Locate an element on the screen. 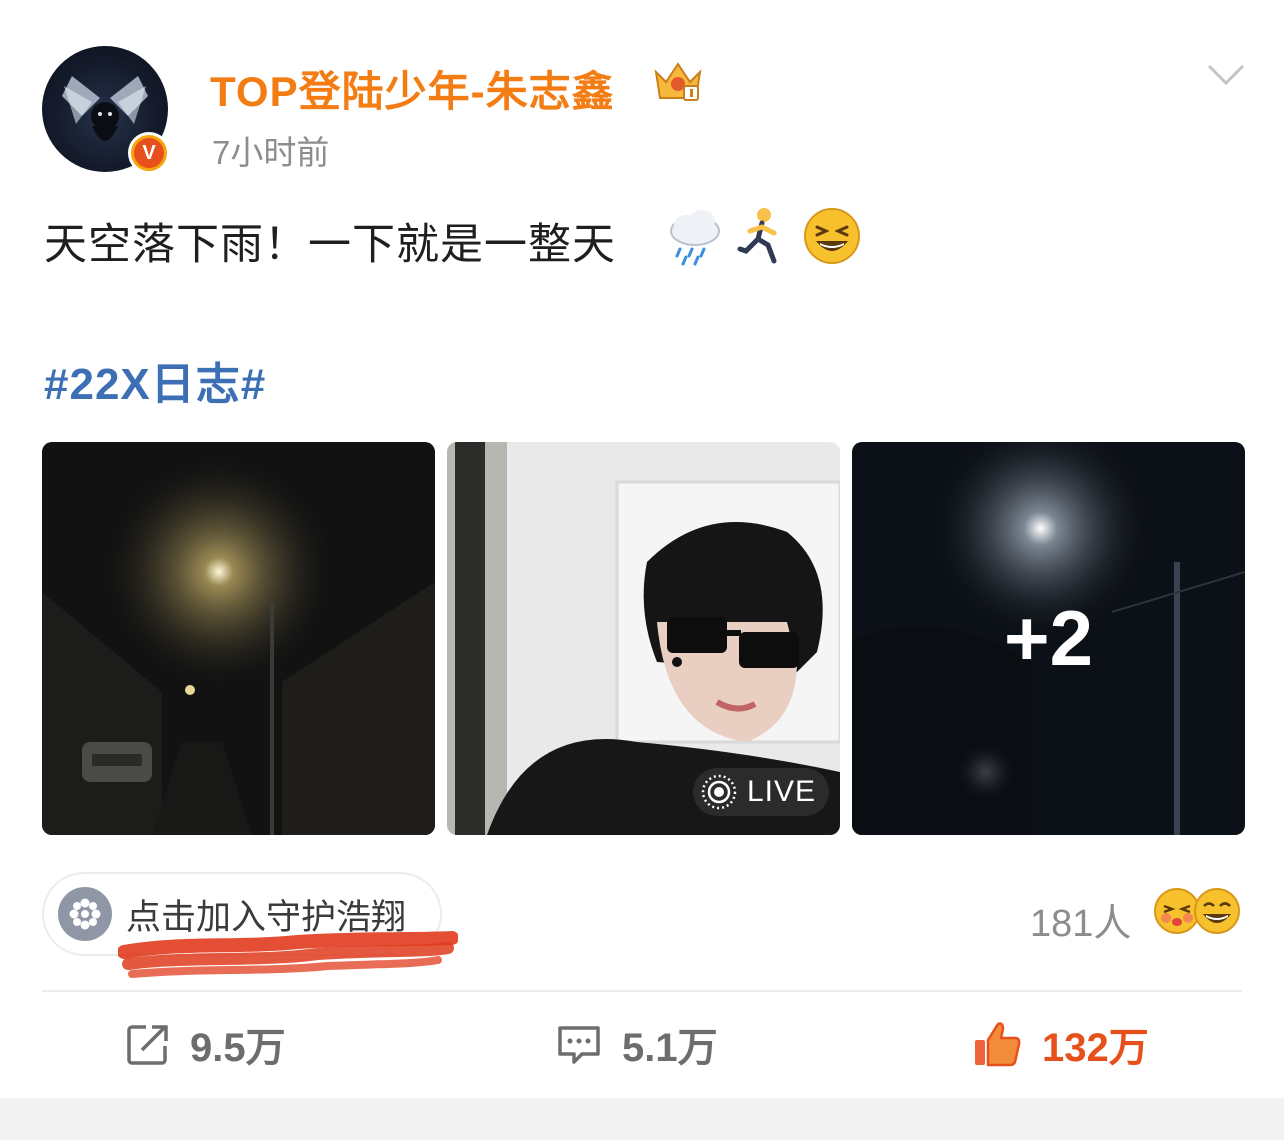 The image size is (1284, 1140). comment-icon is located at coordinates (579, 1045).